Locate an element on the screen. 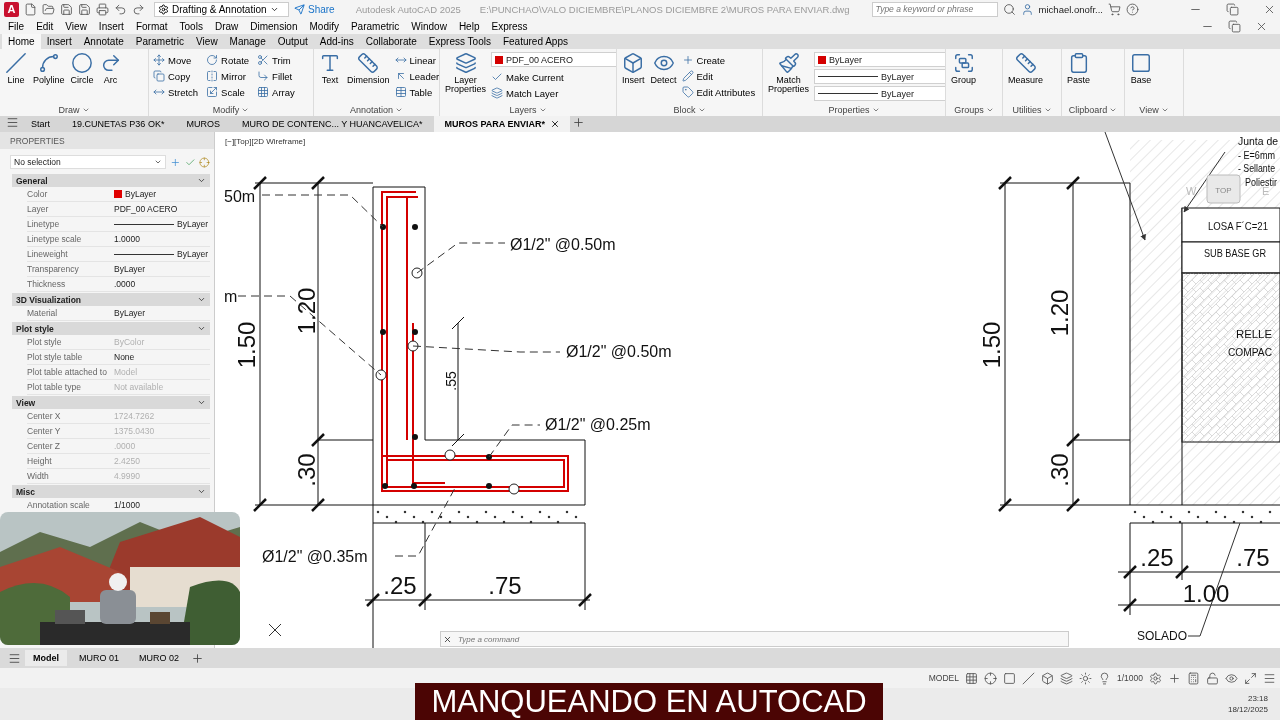 Image resolution: width=1280 pixels, height=720 pixels. layout-tab: Model is located at coordinates (46, 658).